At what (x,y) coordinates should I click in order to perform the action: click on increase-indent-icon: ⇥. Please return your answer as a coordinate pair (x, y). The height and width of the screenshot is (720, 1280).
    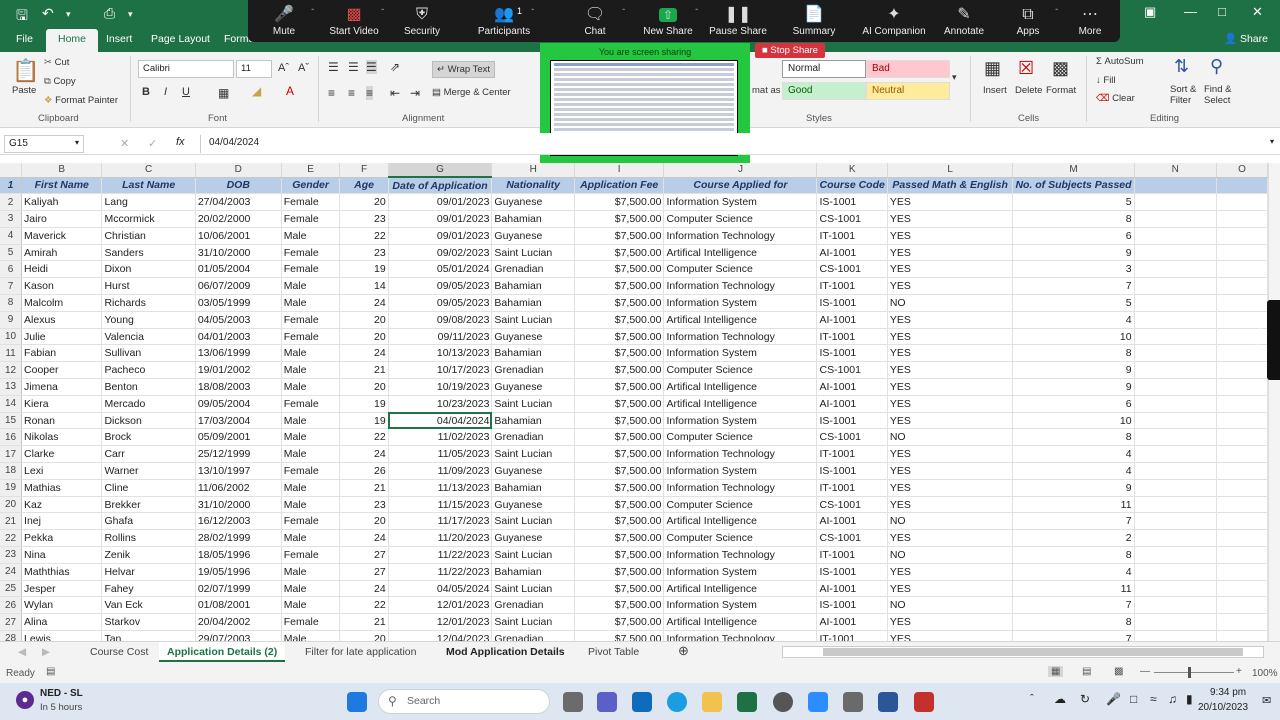
    Looking at the image, I should click on (415, 93).